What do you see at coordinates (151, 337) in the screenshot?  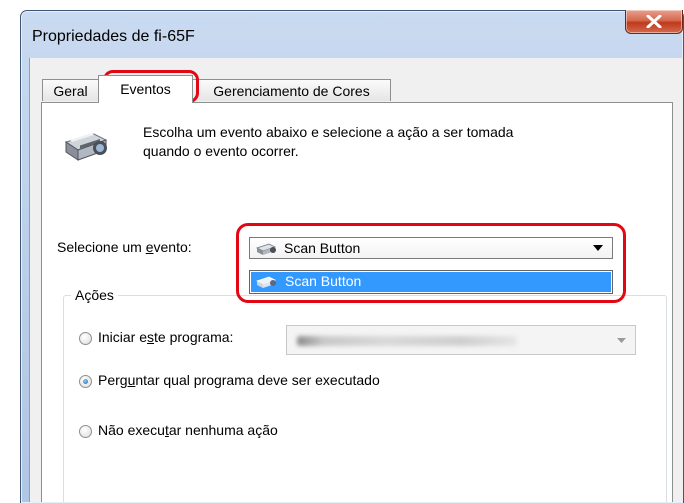 I see `start-program-accesskey: s` at bounding box center [151, 337].